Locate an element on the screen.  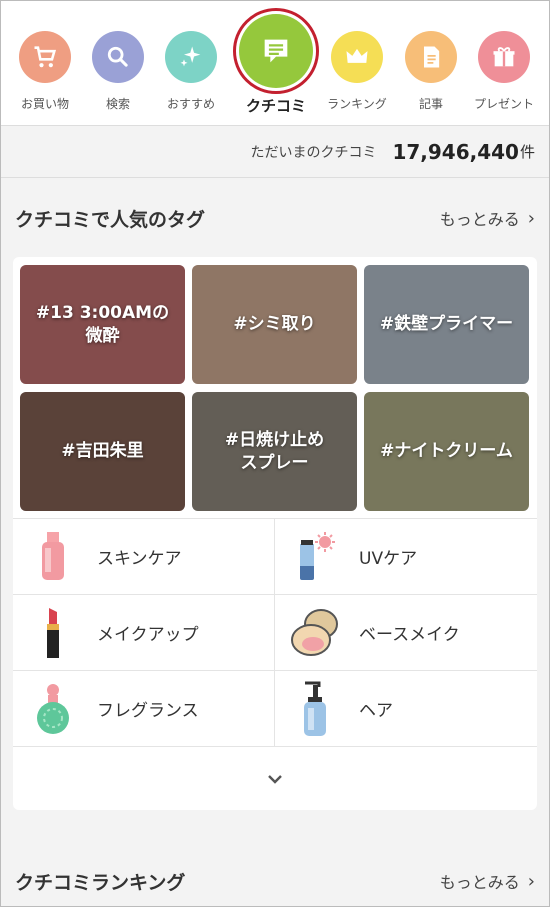
tag-label: #鉄壁プライマー is located at coordinates (446, 324).